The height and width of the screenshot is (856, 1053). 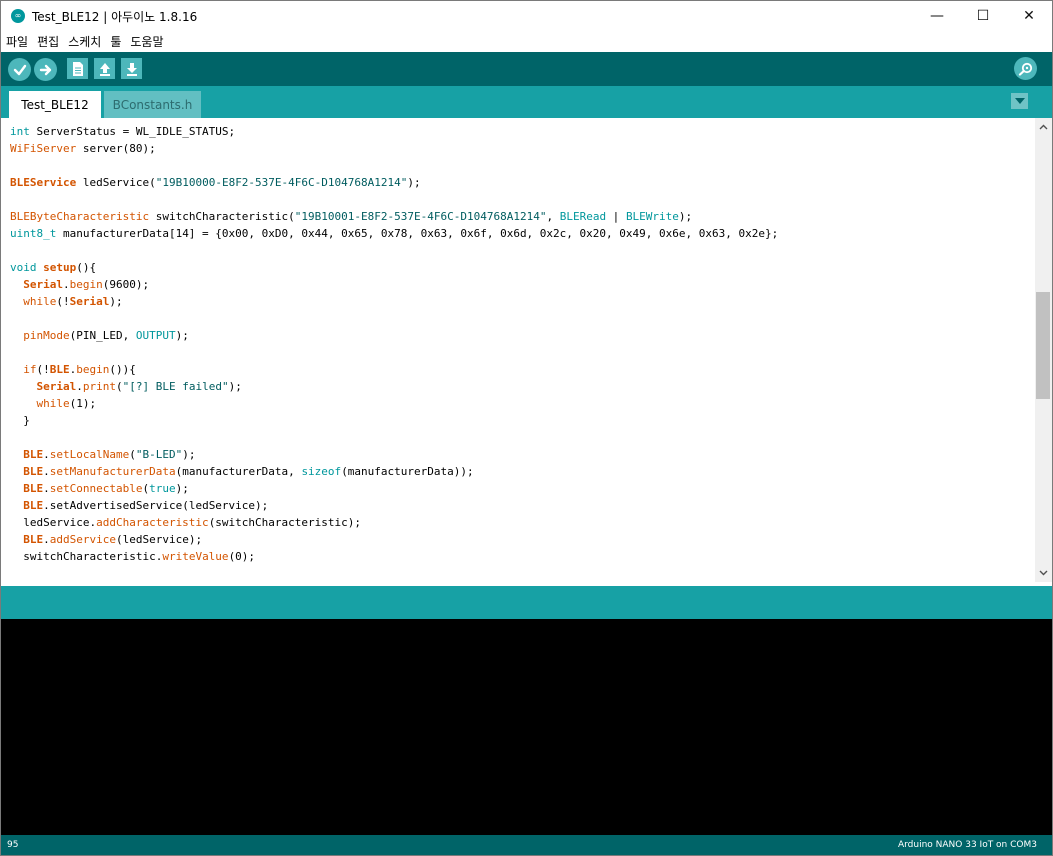 What do you see at coordinates (116, 182) in the screenshot?
I see `code-token: ledService(` at bounding box center [116, 182].